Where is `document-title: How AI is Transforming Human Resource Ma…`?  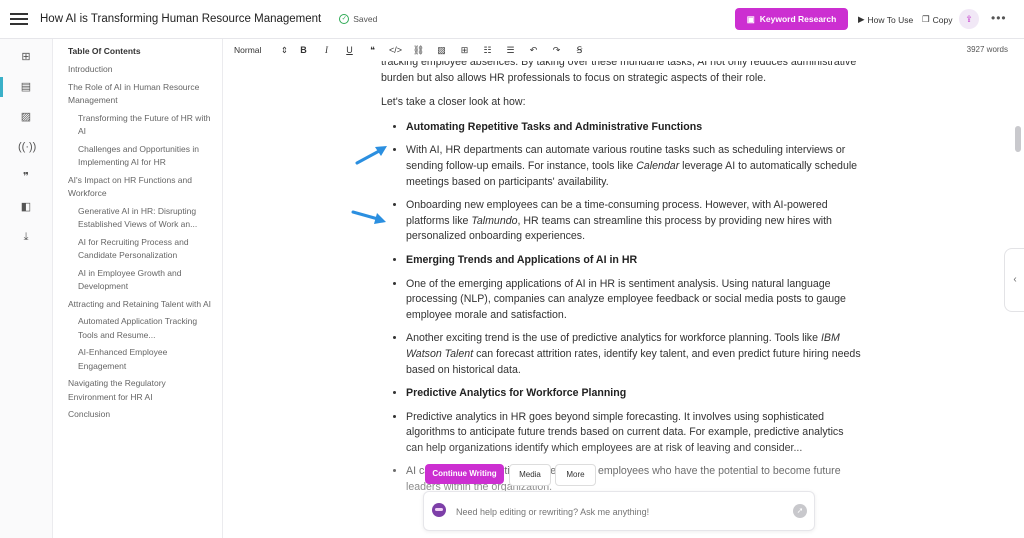 document-title: How AI is Transforming Human Resource Ma… is located at coordinates (181, 19).